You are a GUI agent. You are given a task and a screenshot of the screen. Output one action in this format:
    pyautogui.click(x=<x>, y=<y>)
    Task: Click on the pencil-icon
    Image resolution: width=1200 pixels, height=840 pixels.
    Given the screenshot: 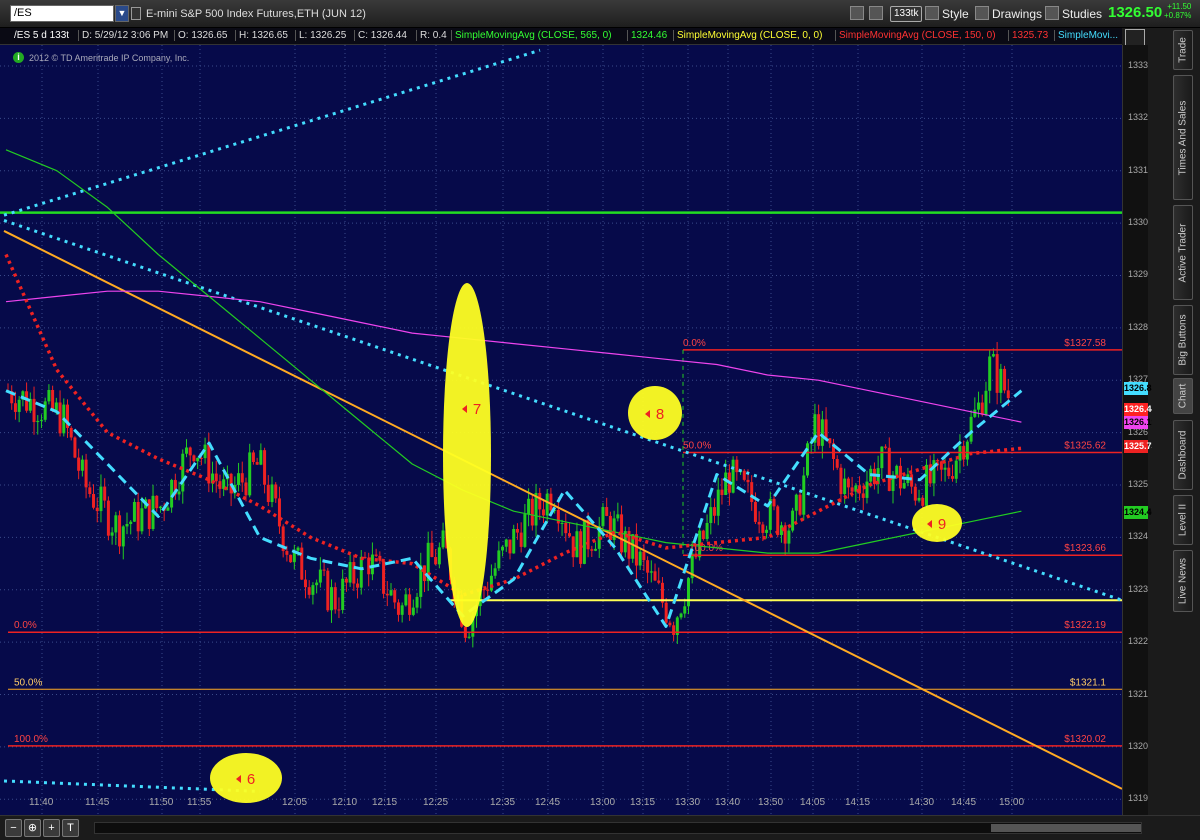 What is the action you would take?
    pyautogui.click(x=982, y=13)
    